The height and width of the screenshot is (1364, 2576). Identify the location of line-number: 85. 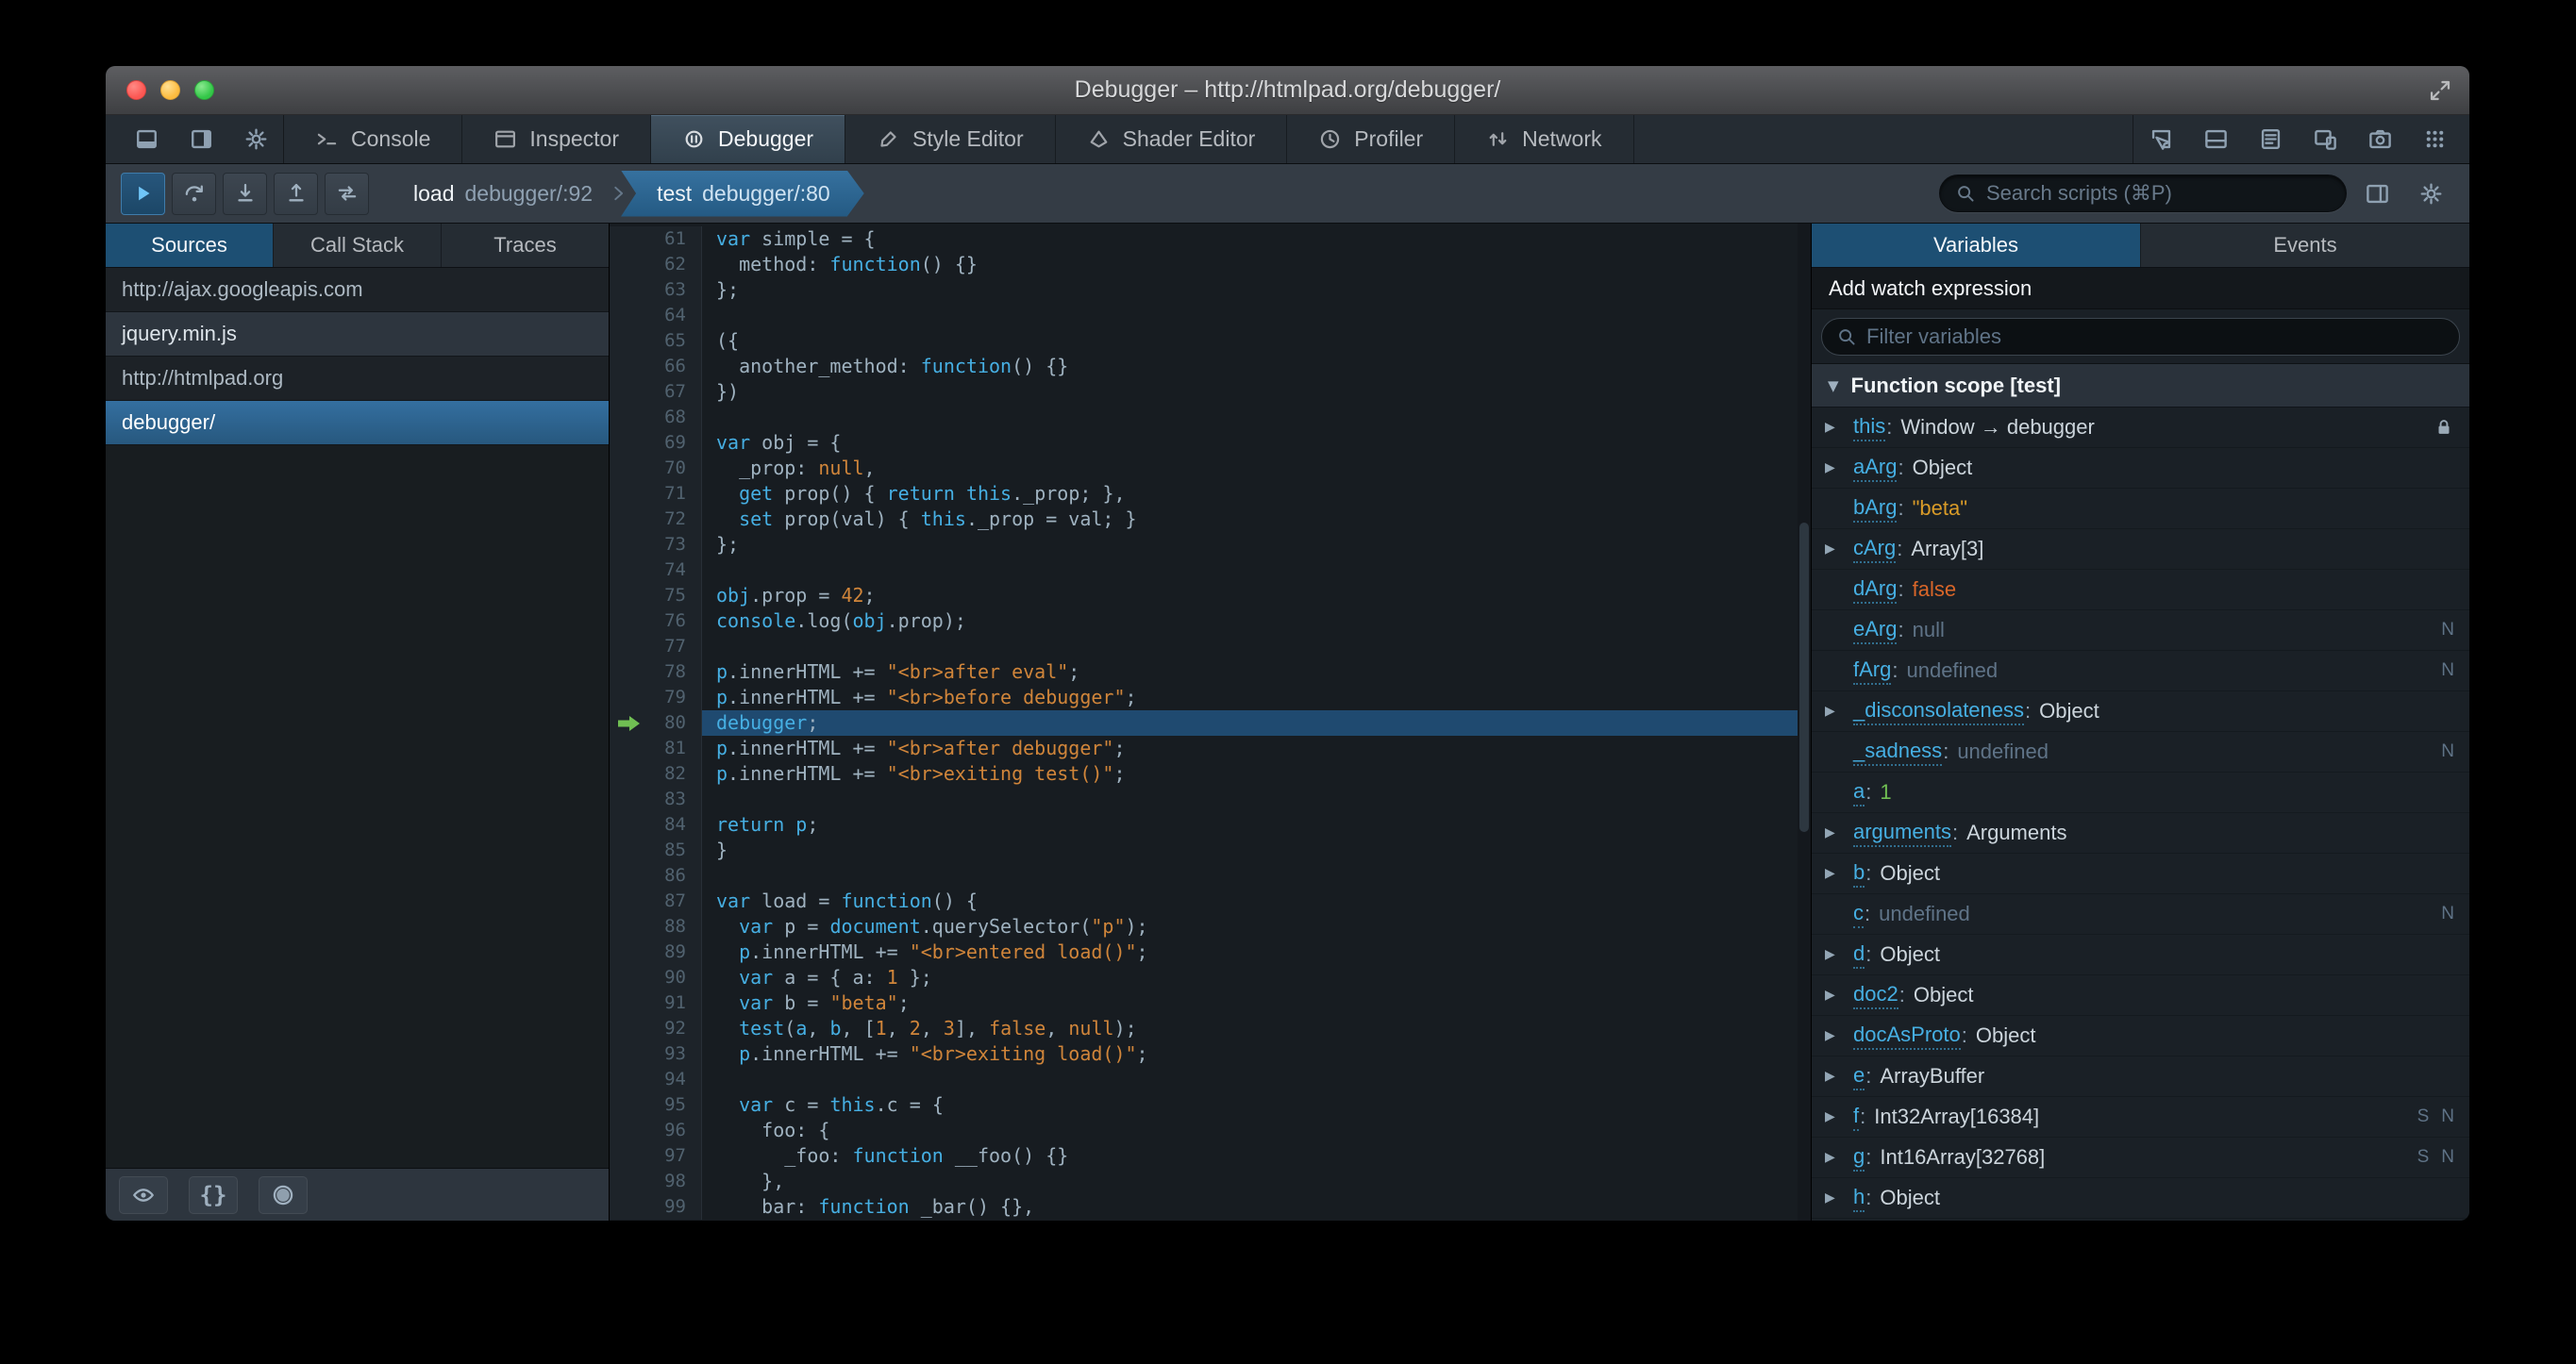
(656, 850).